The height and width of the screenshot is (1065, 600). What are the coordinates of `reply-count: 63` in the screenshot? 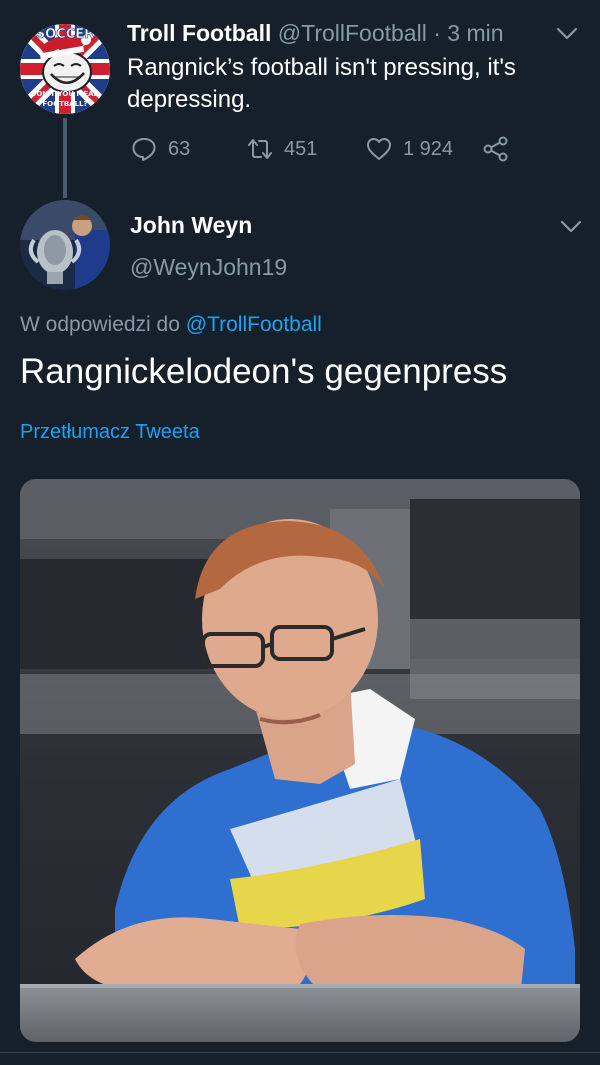 It's located at (179, 148).